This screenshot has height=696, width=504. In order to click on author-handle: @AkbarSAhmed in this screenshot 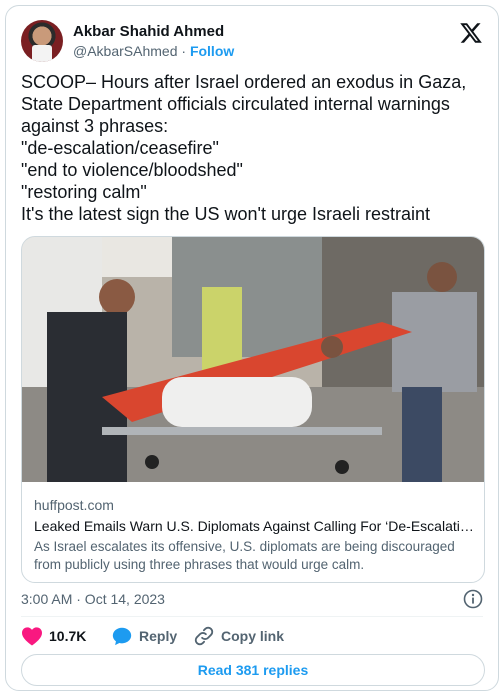, I will do `click(125, 51)`.